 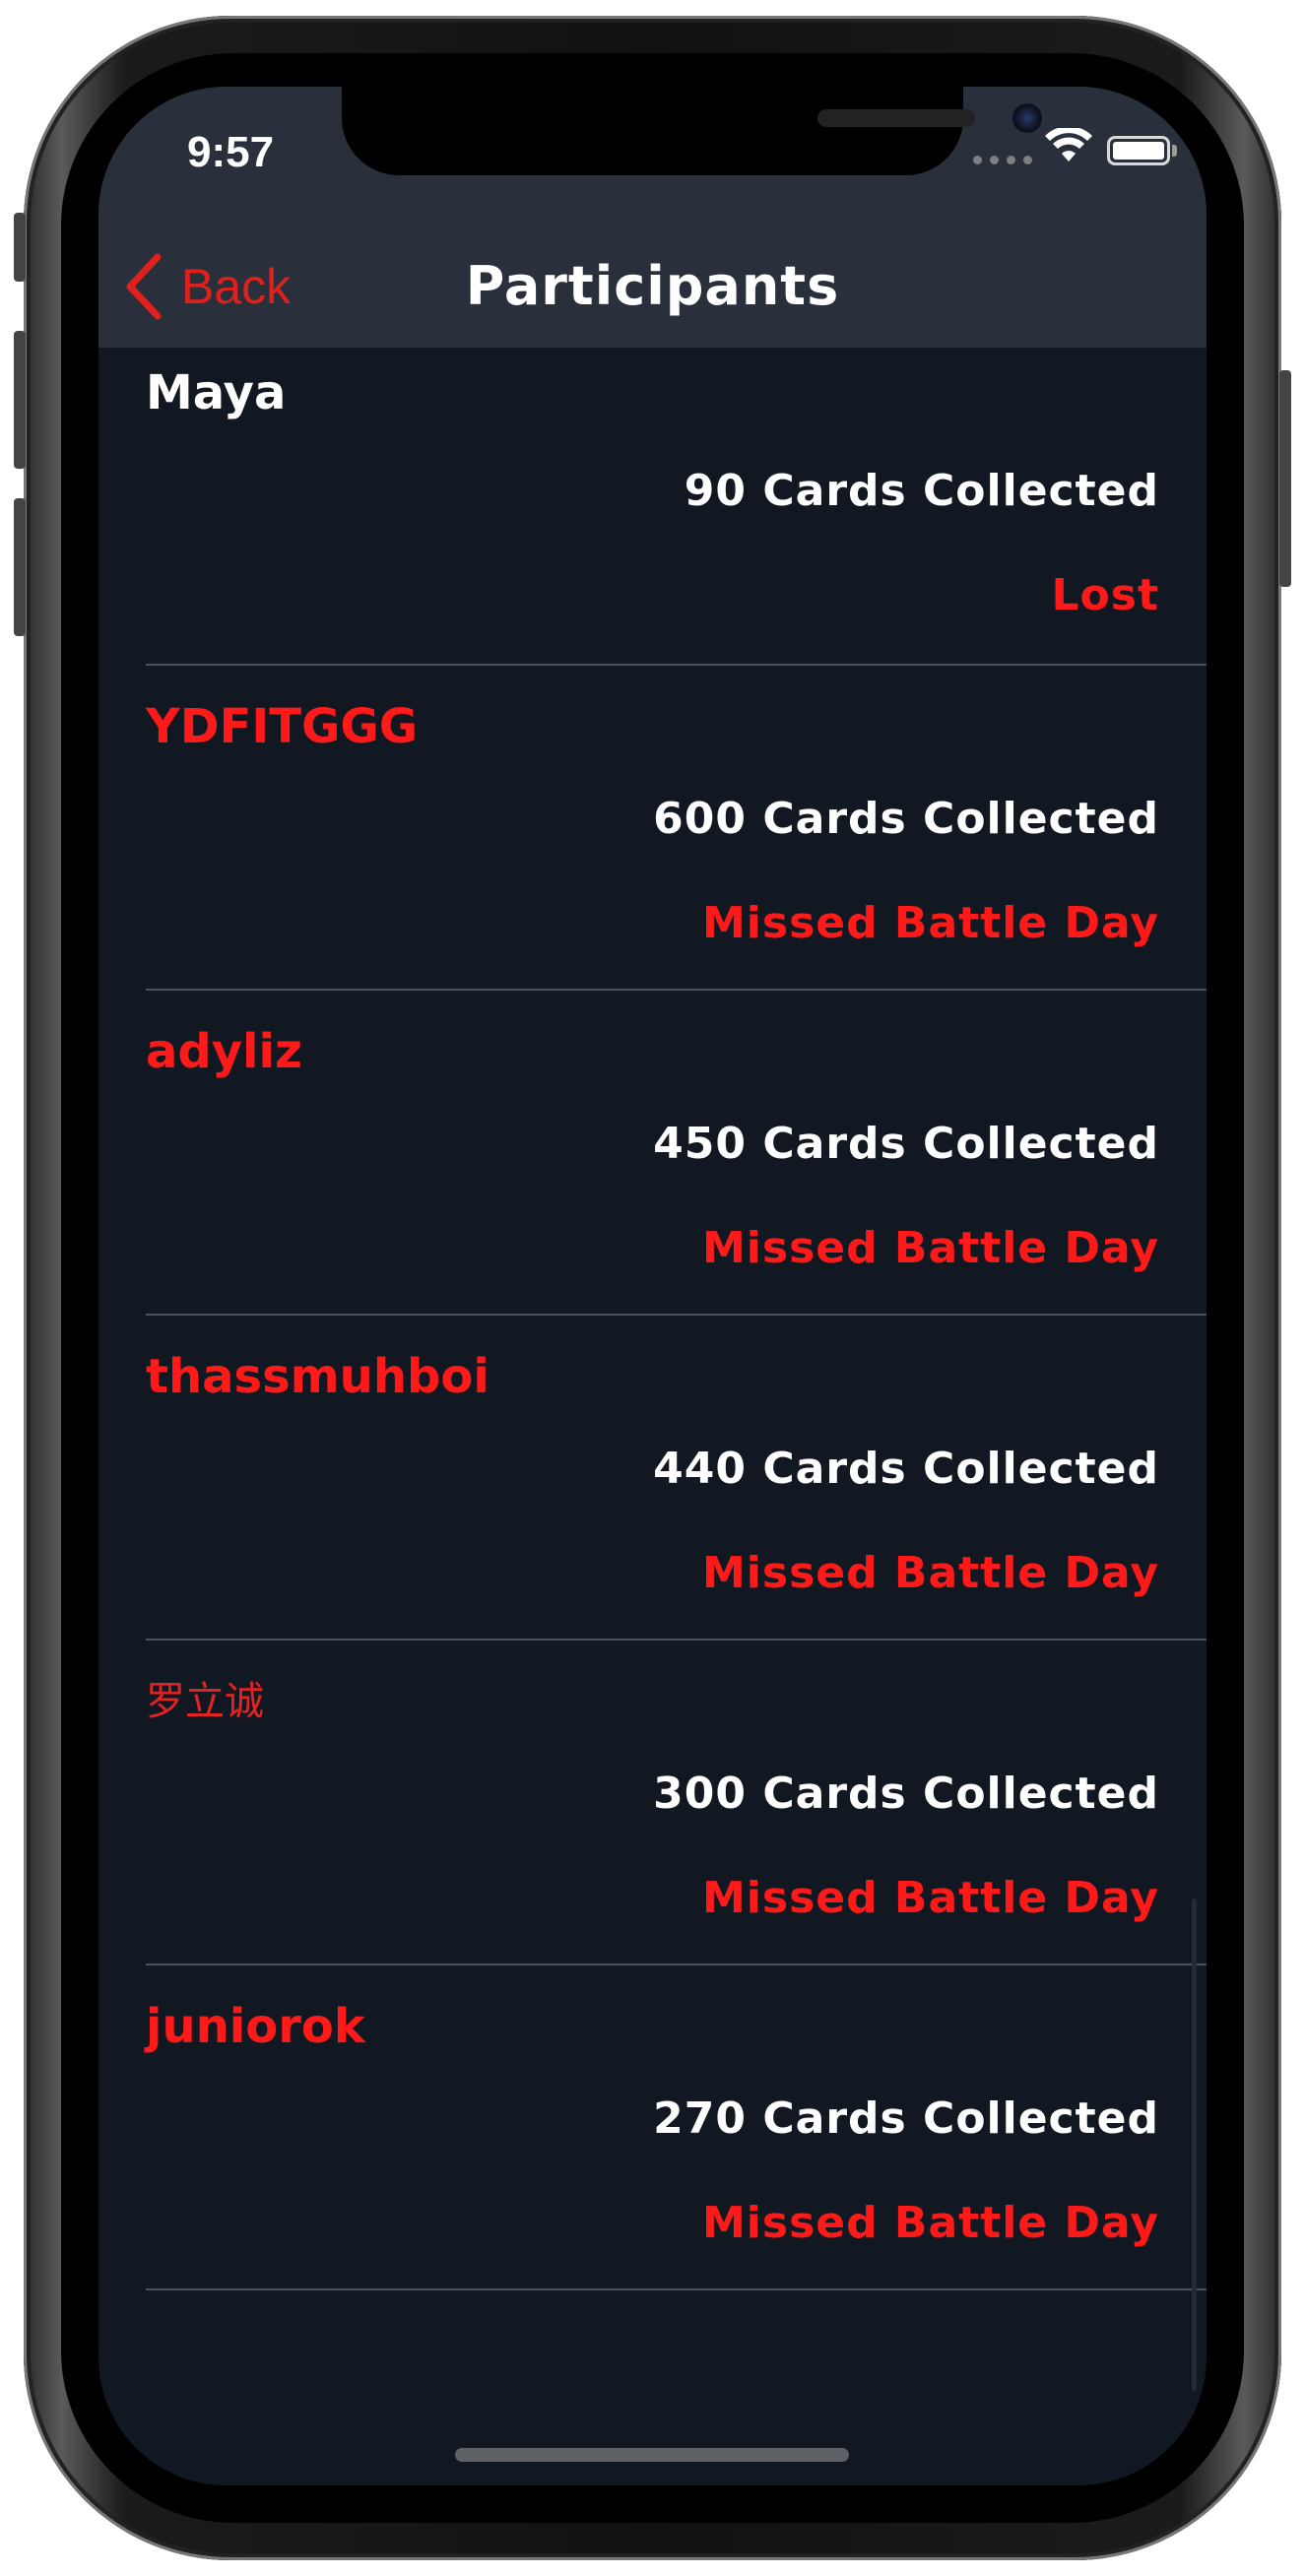 What do you see at coordinates (906, 819) in the screenshot?
I see `cards-collected: 600 Cards Collected` at bounding box center [906, 819].